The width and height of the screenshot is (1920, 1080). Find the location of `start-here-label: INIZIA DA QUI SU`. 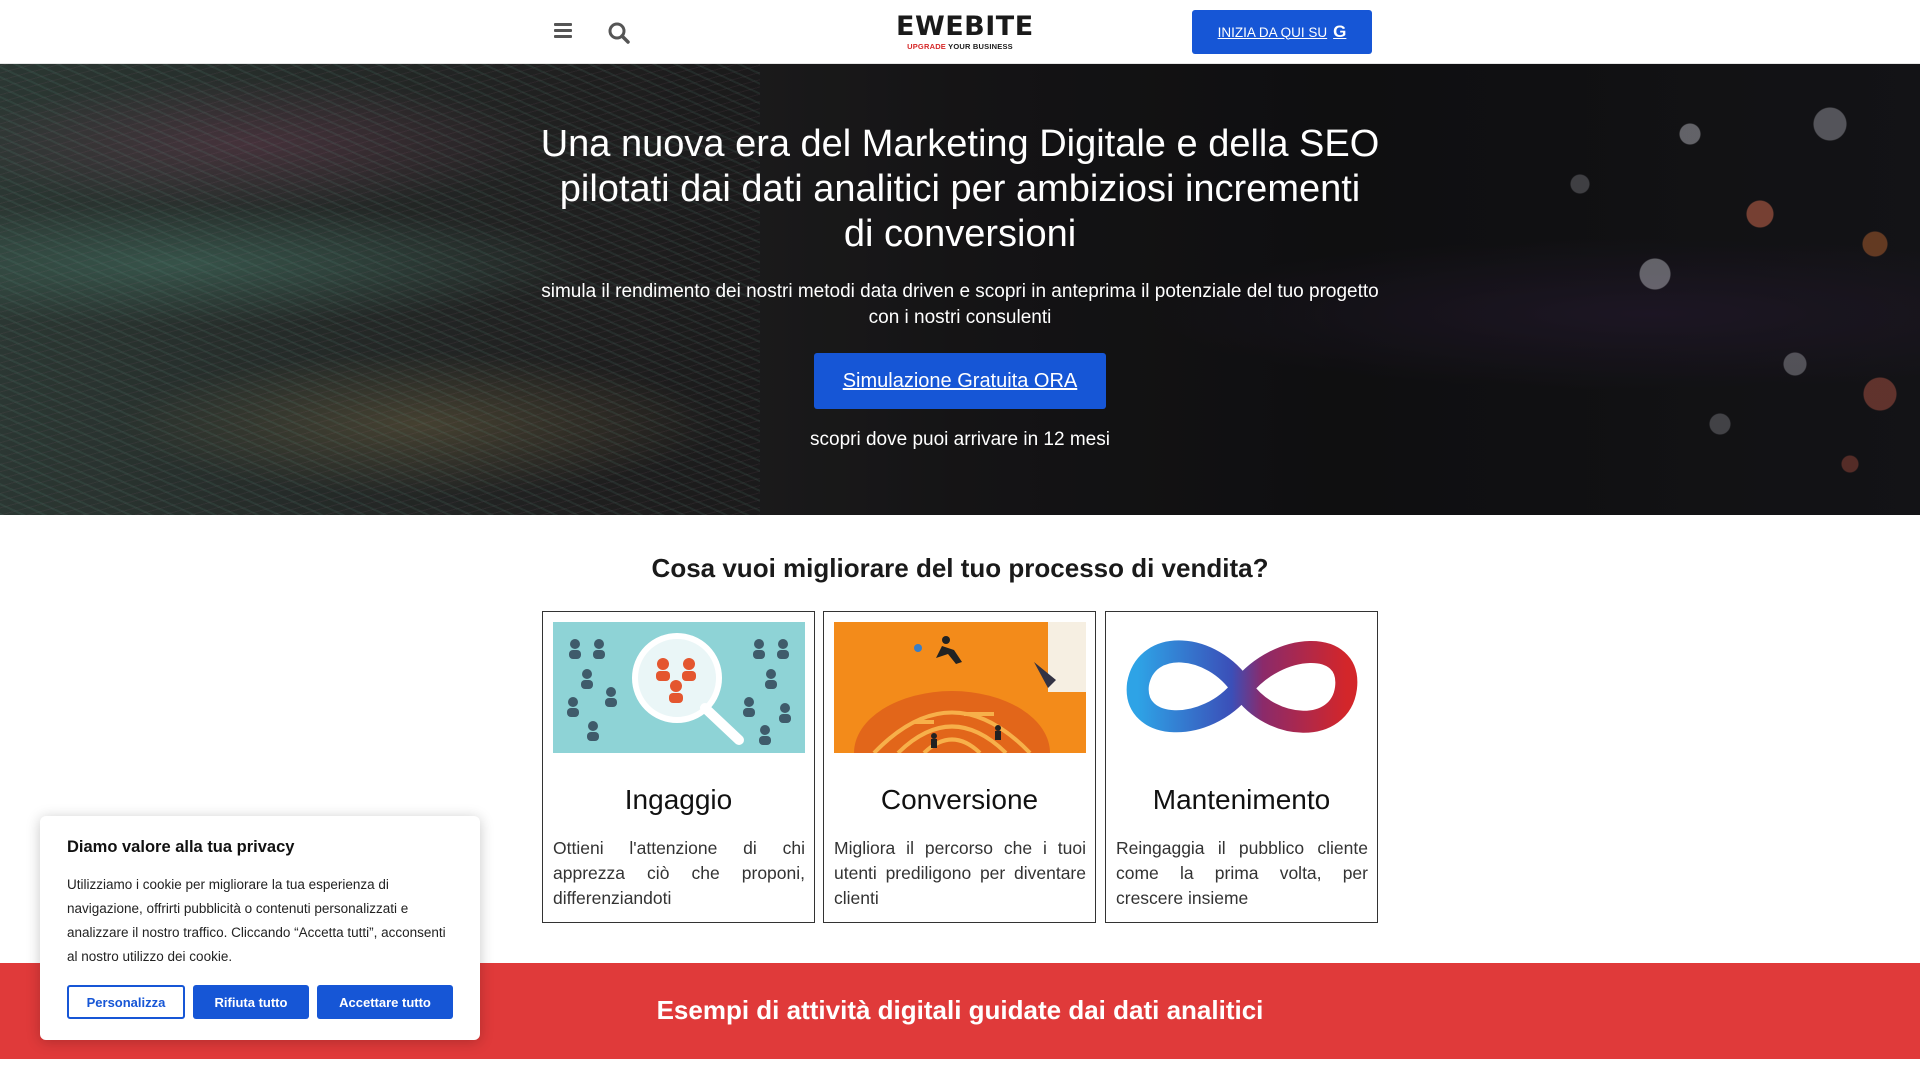

start-here-label: INIZIA DA QUI SU is located at coordinates (1272, 32).